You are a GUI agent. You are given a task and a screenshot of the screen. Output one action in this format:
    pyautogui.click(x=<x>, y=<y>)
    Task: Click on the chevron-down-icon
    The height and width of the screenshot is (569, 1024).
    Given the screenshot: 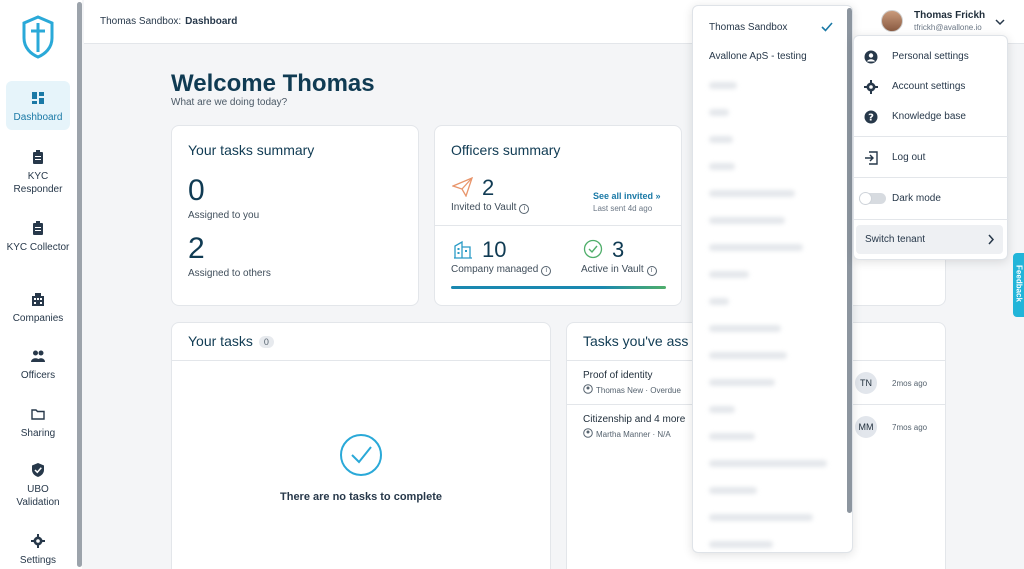 What is the action you would take?
    pyautogui.click(x=1000, y=22)
    